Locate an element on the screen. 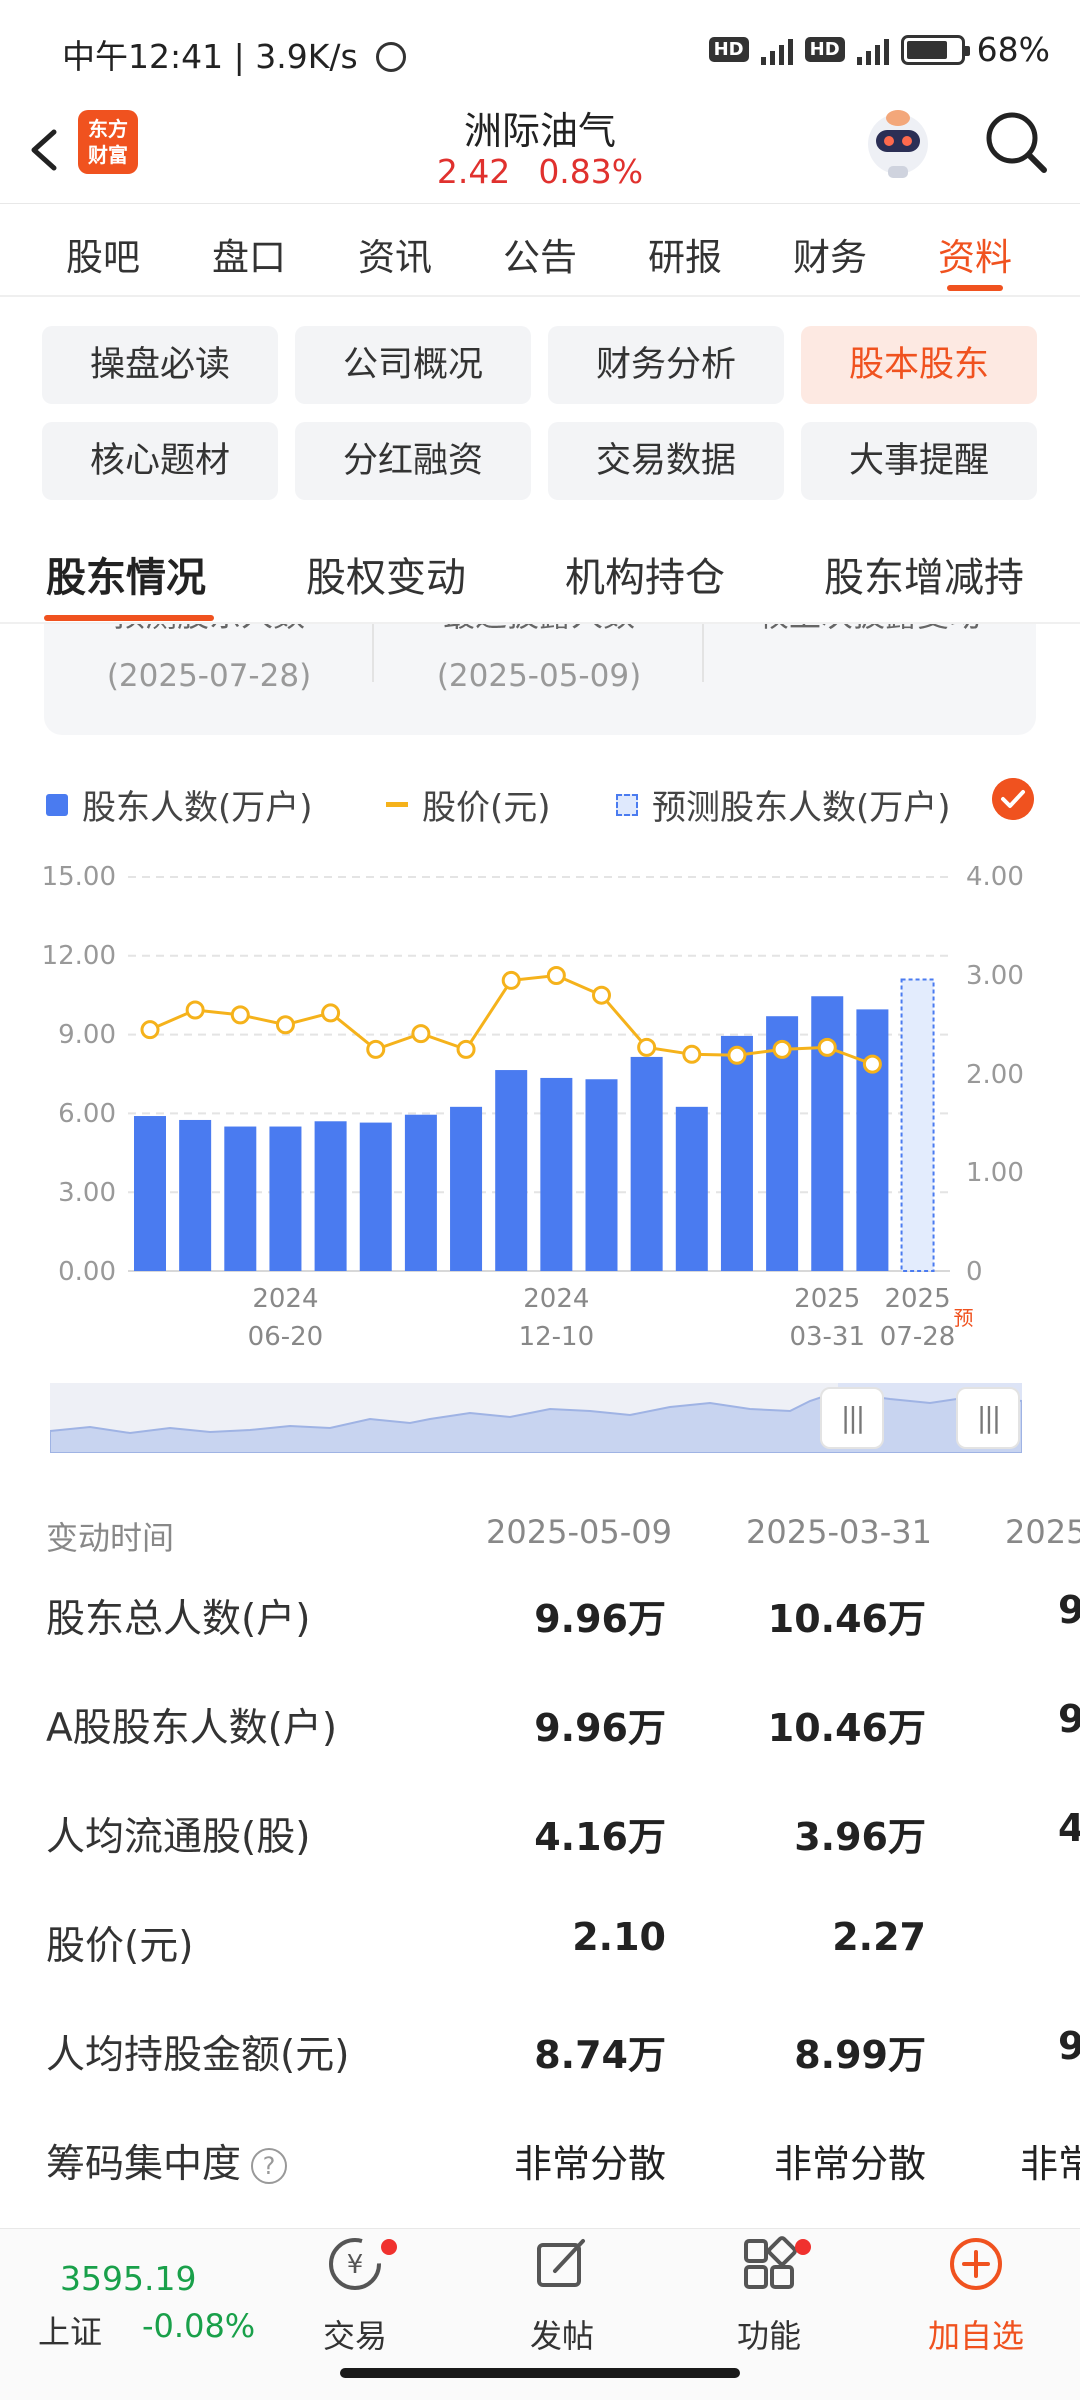  chip-events: 大事提醒 is located at coordinates (919, 461).